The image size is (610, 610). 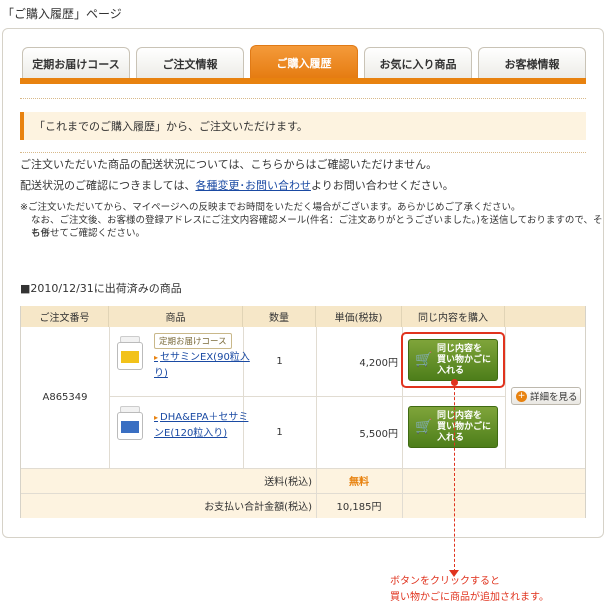 What do you see at coordinates (176, 316) in the screenshot?
I see `header-product: 商品` at bounding box center [176, 316].